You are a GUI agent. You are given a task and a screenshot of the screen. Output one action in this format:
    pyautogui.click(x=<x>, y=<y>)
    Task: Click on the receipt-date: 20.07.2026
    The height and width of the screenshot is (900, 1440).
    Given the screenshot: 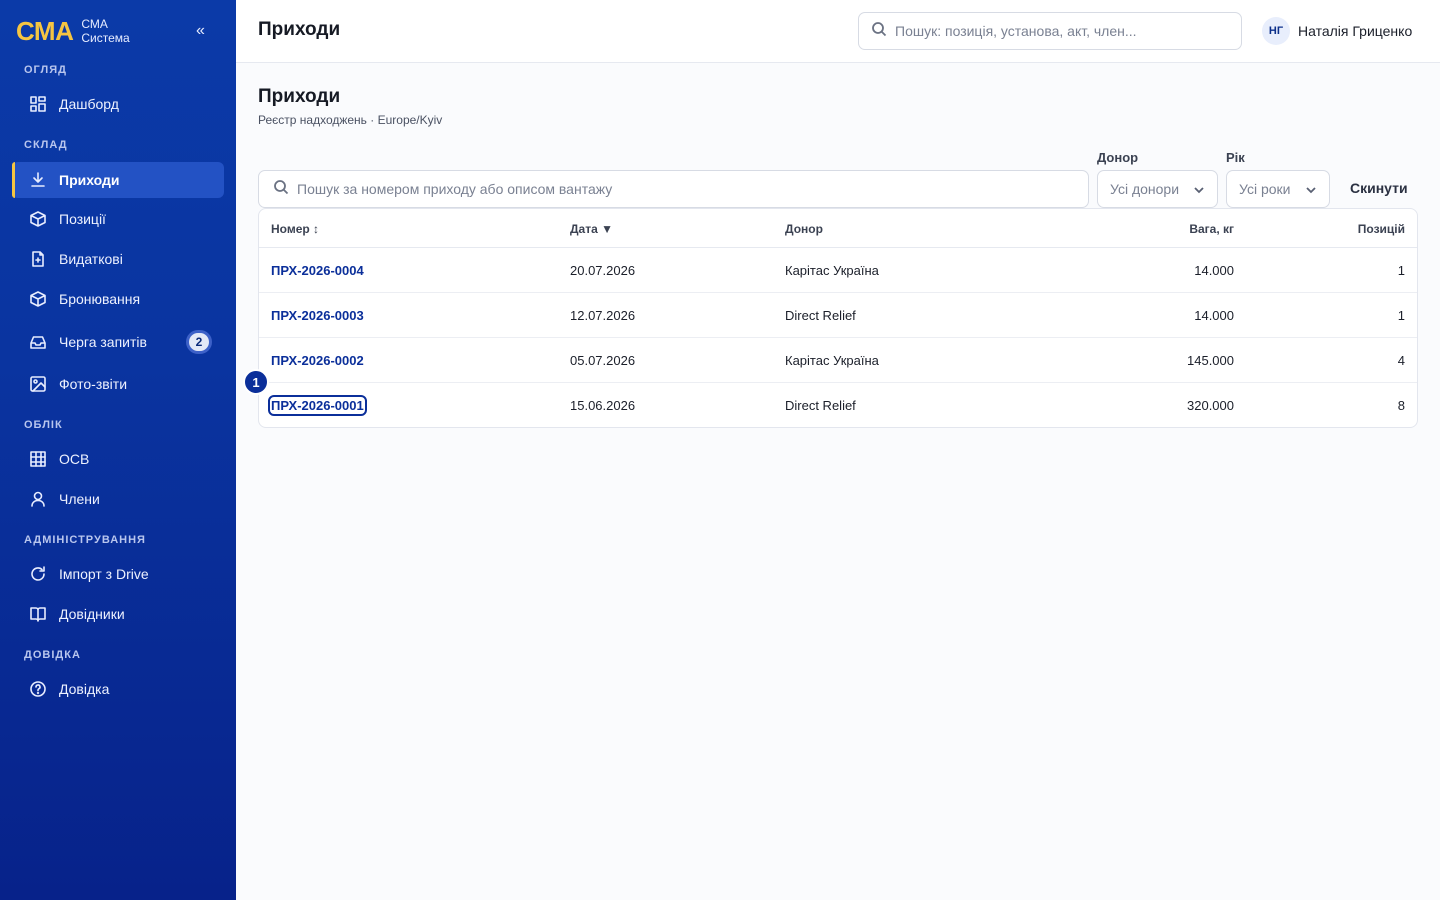 What is the action you would take?
    pyautogui.click(x=603, y=270)
    